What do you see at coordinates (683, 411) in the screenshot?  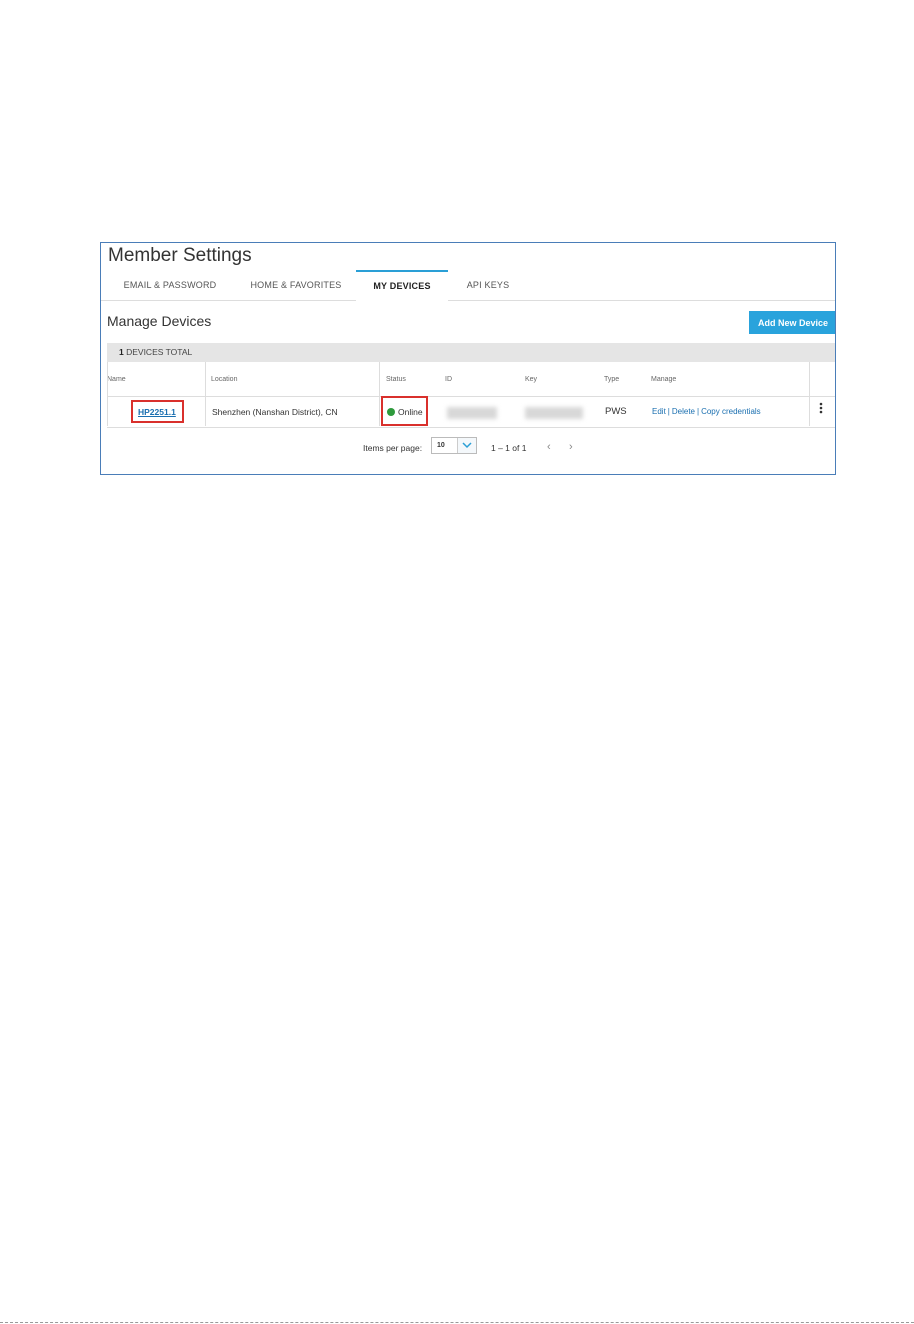 I see `delete-link: Delete` at bounding box center [683, 411].